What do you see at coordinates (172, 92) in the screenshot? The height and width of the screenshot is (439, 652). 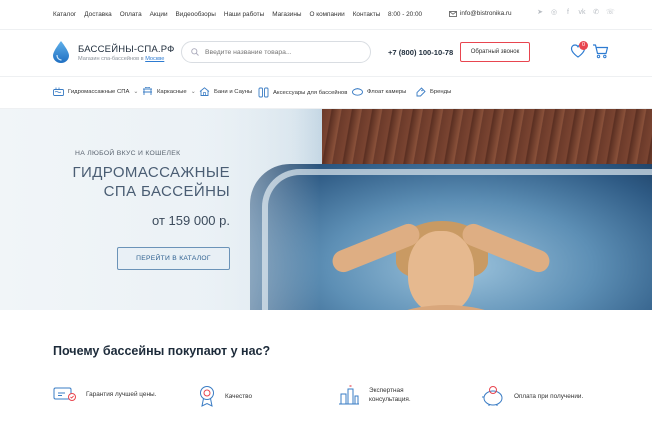 I see `category-frame-label: Каркасные` at bounding box center [172, 92].